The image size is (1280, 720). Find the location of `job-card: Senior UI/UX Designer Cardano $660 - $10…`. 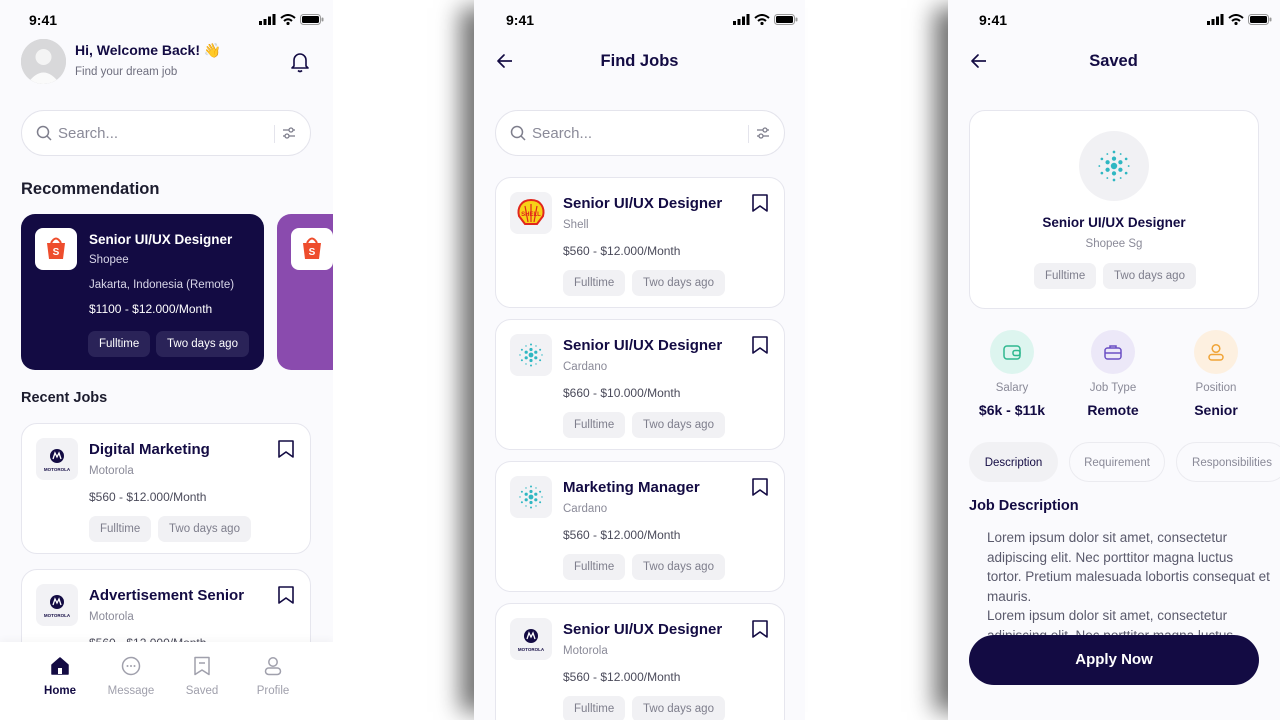

job-card: Senior UI/UX Designer Cardano $660 - $10… is located at coordinates (640, 384).